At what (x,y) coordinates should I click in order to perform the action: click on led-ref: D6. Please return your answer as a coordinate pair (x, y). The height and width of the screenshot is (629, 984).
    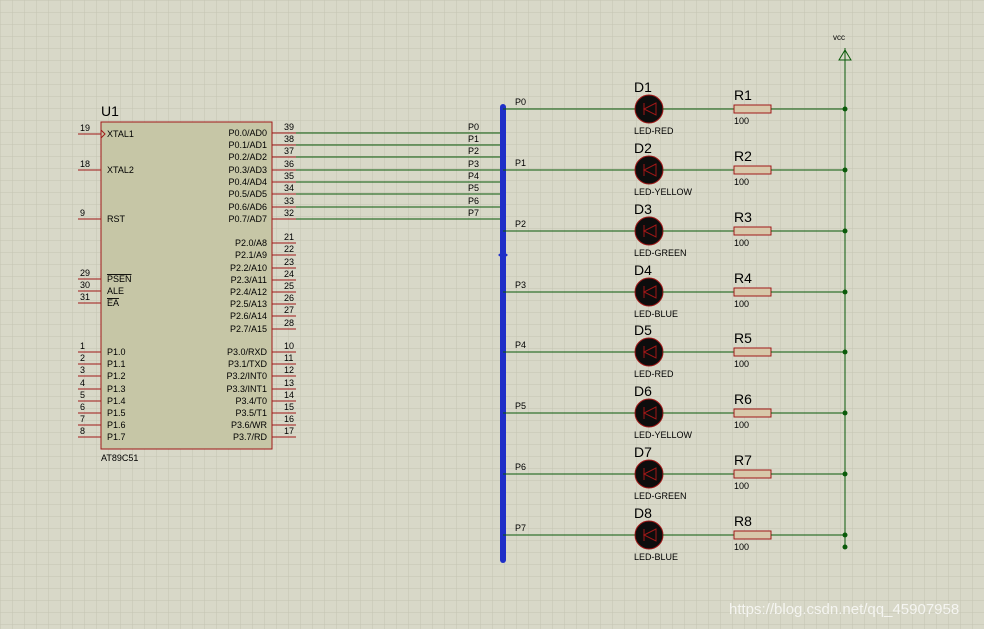
    Looking at the image, I should click on (643, 391).